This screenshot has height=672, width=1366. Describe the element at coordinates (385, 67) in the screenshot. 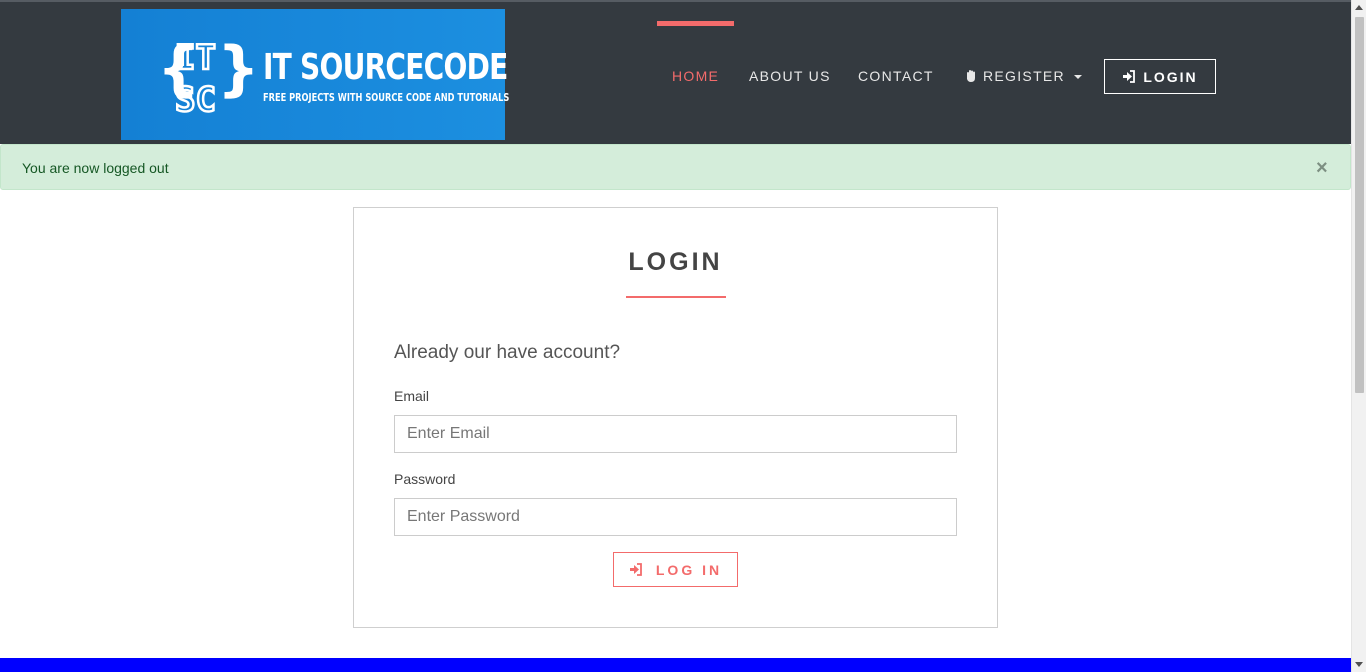

I see `brand-title: IT SOURCECODE` at that location.